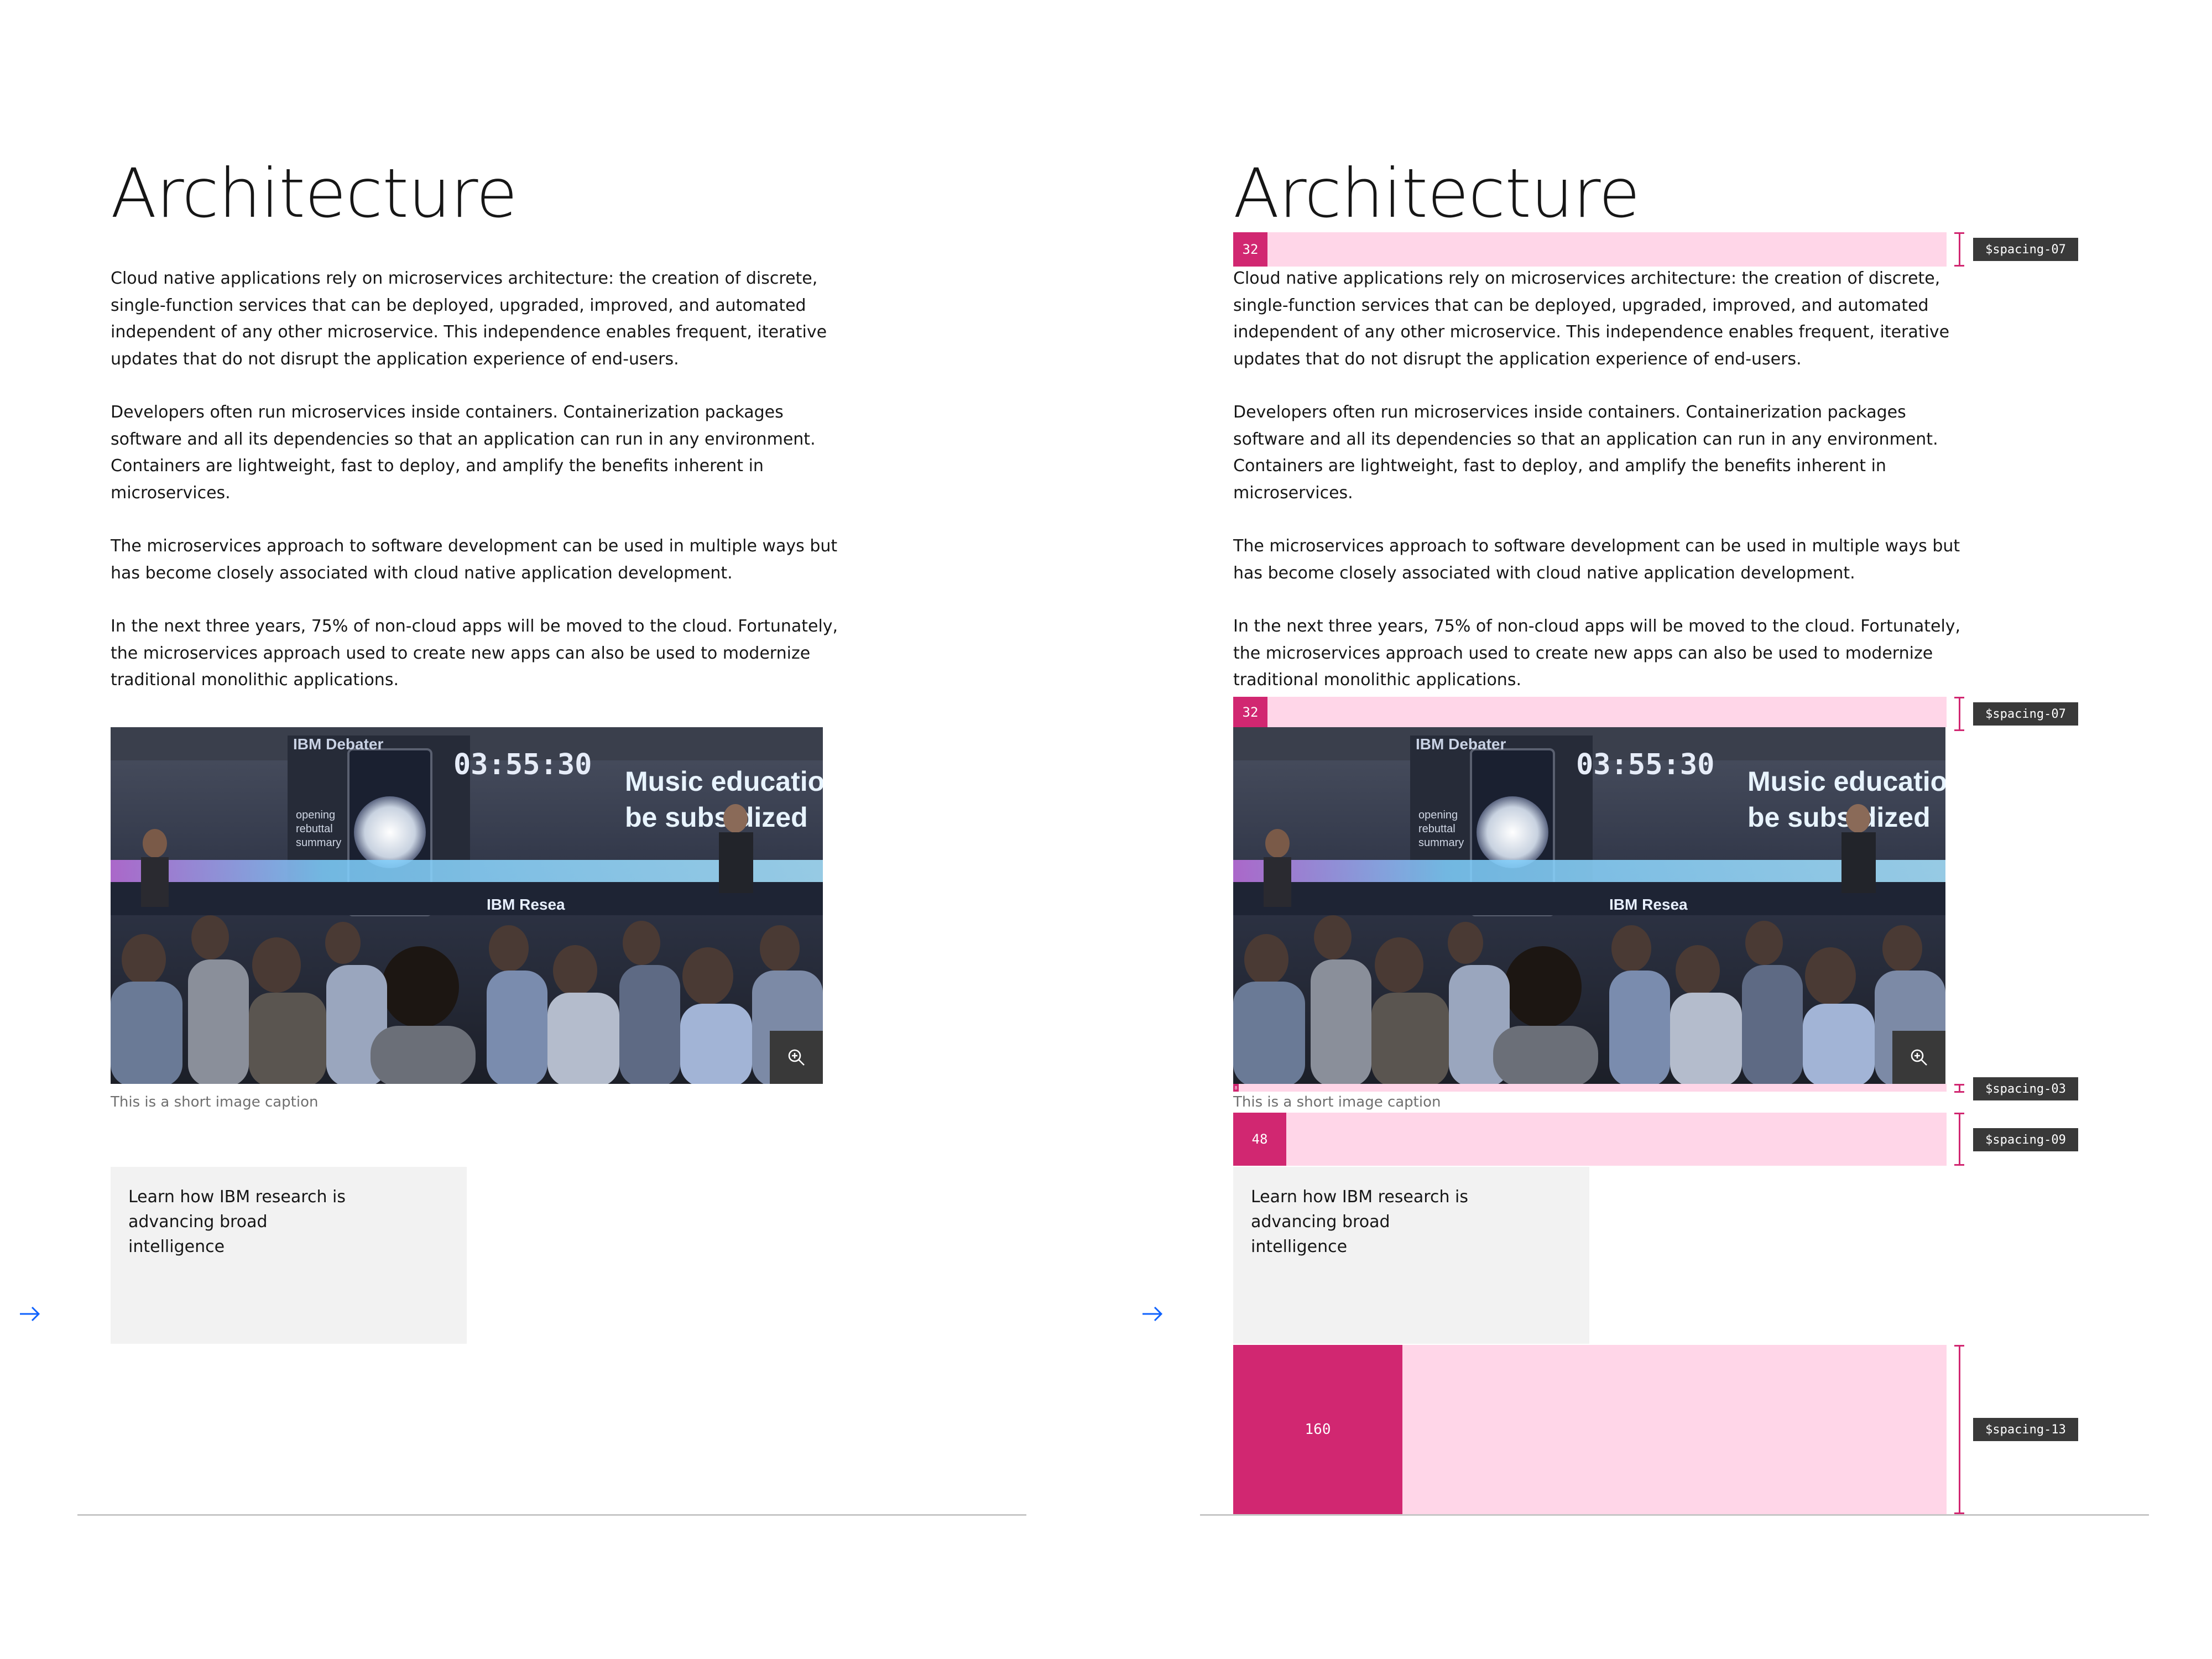 Image resolution: width=2212 pixels, height=1659 pixels. Describe the element at coordinates (2026, 1088) in the screenshot. I see `spacing-token-label: $spacing-03` at that location.